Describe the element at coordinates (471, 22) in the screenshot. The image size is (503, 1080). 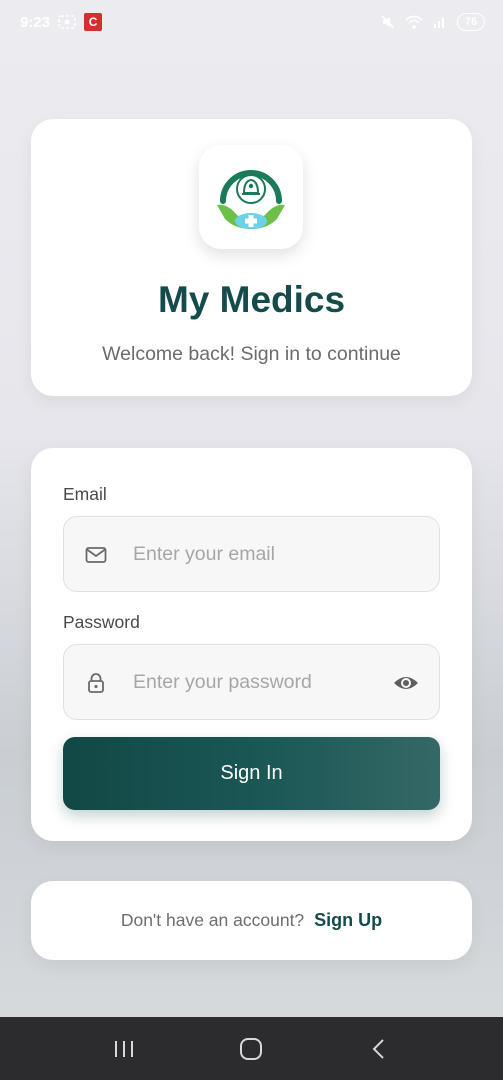
I see `battery-indicator: 76` at that location.